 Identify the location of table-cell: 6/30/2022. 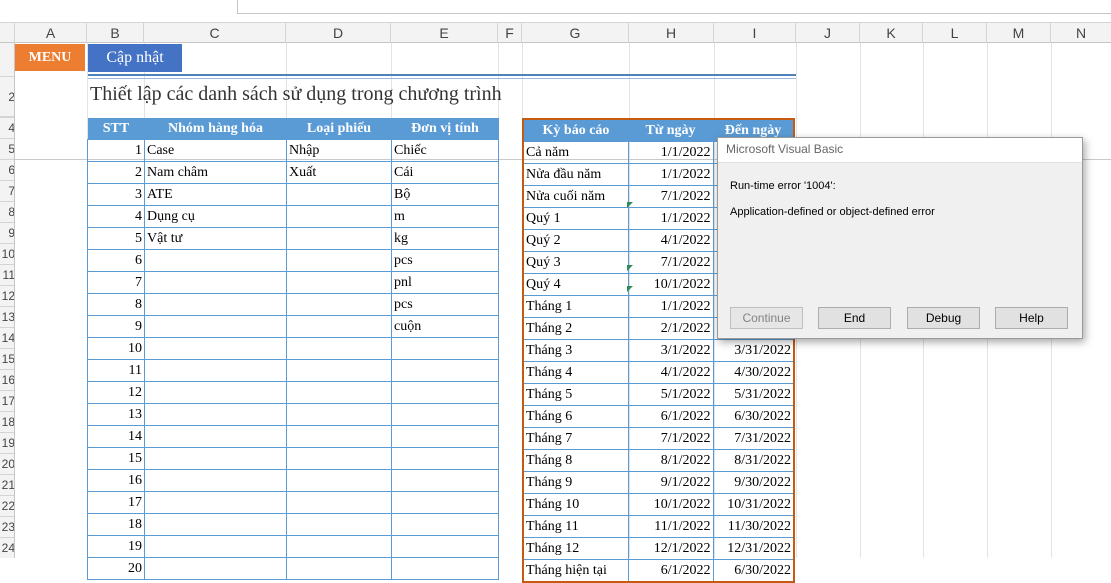
(753, 571).